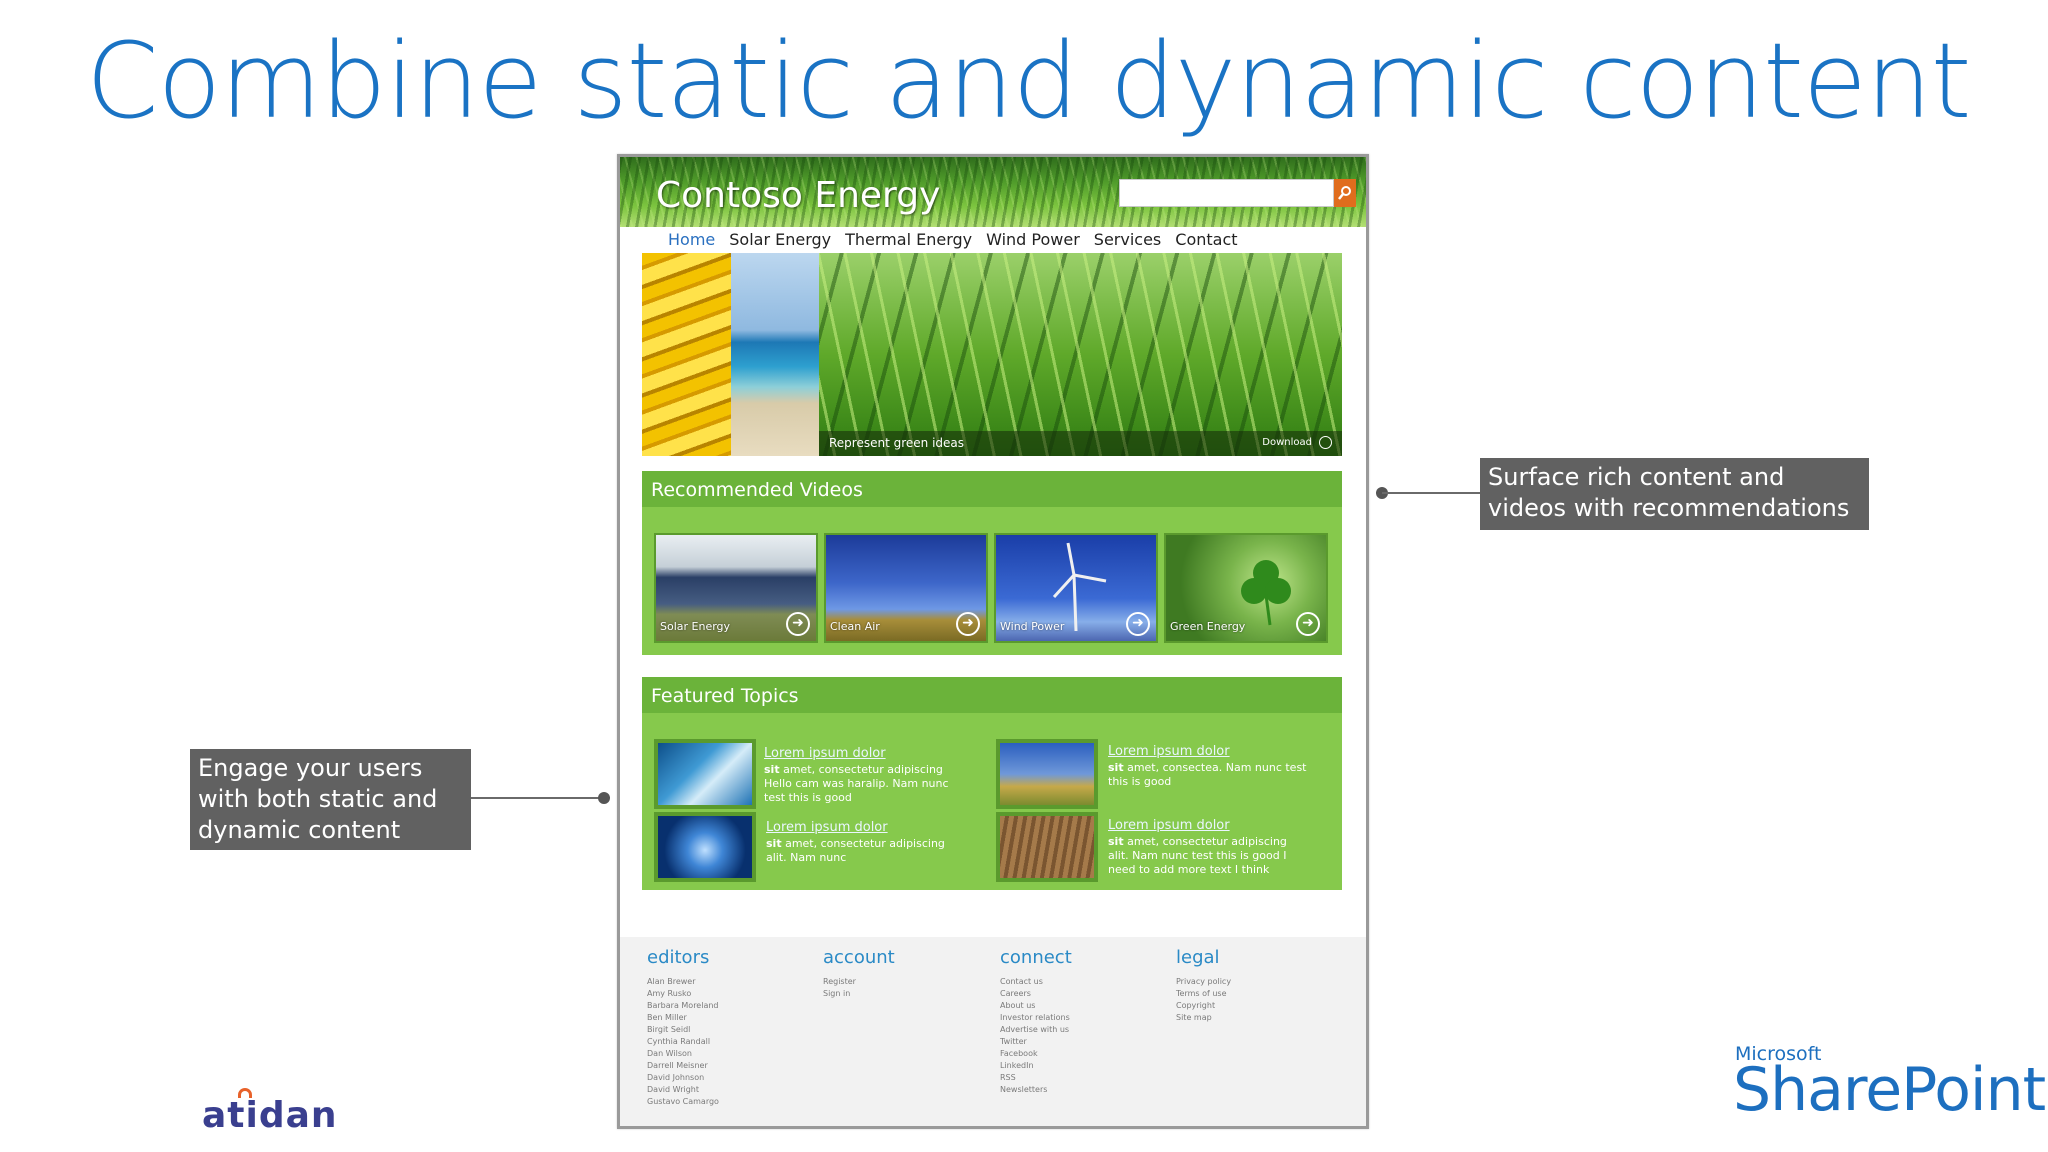  I want to click on footer-col-account: account Register Sign in, so click(903, 973).